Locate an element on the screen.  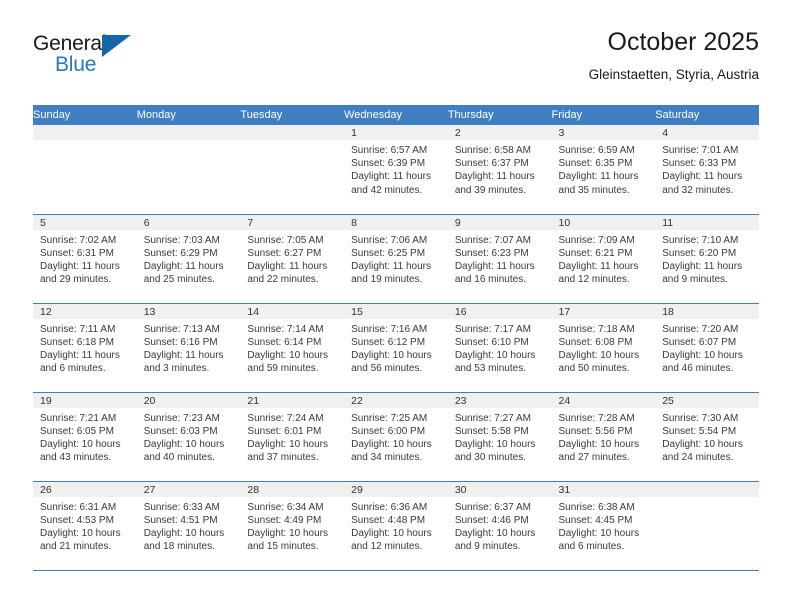
day-detail-line: Sunrise: 7:17 AM is located at coordinates (492, 329).